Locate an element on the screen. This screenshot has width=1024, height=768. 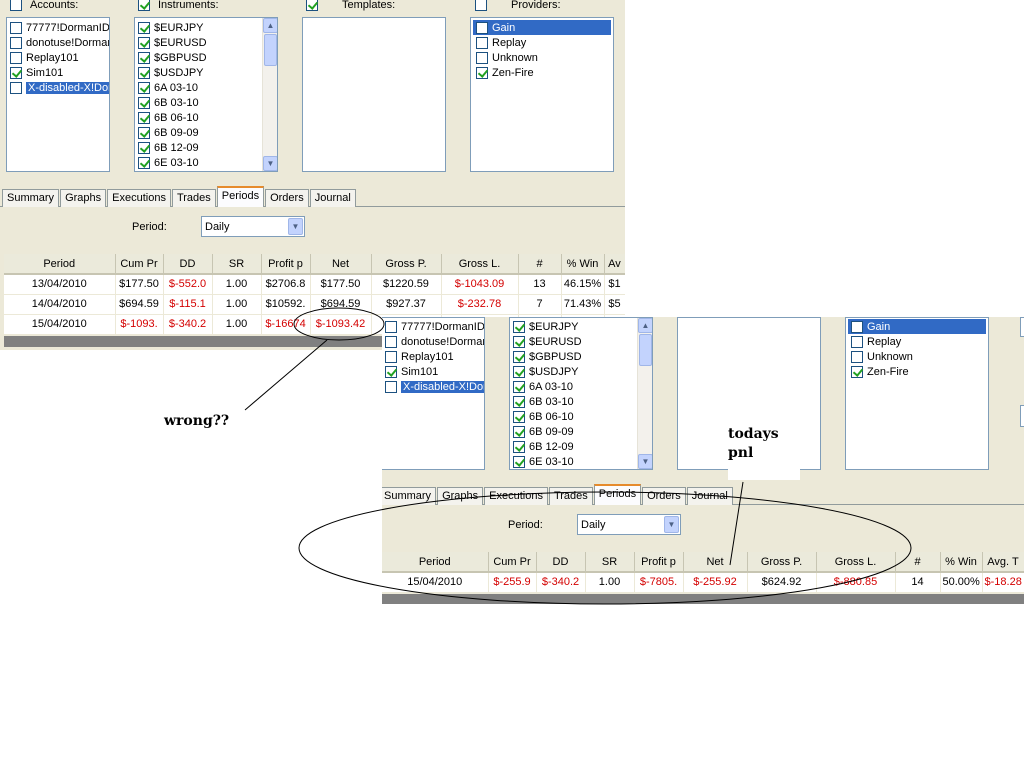
annotation-todays: todays is located at coordinates (753, 434).